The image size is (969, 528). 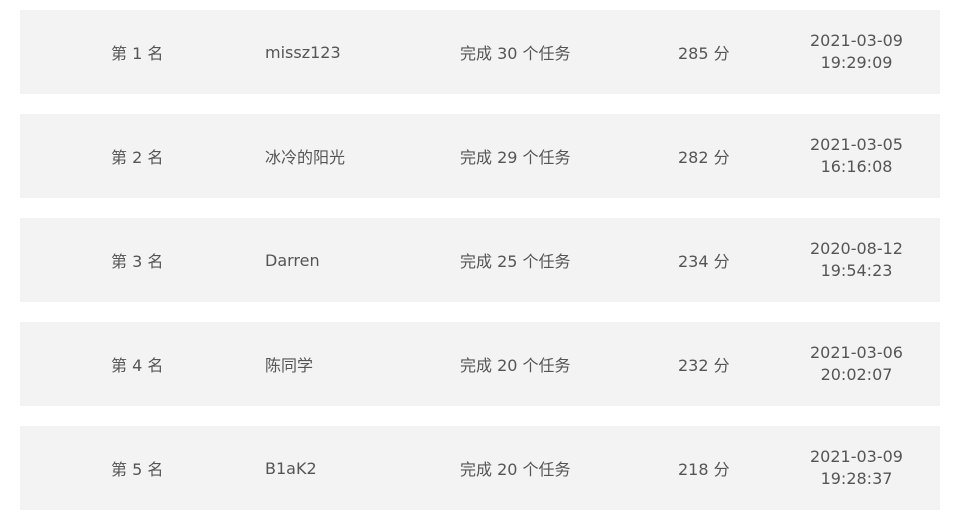 What do you see at coordinates (704, 157) in the screenshot?
I see `score: 282 分` at bounding box center [704, 157].